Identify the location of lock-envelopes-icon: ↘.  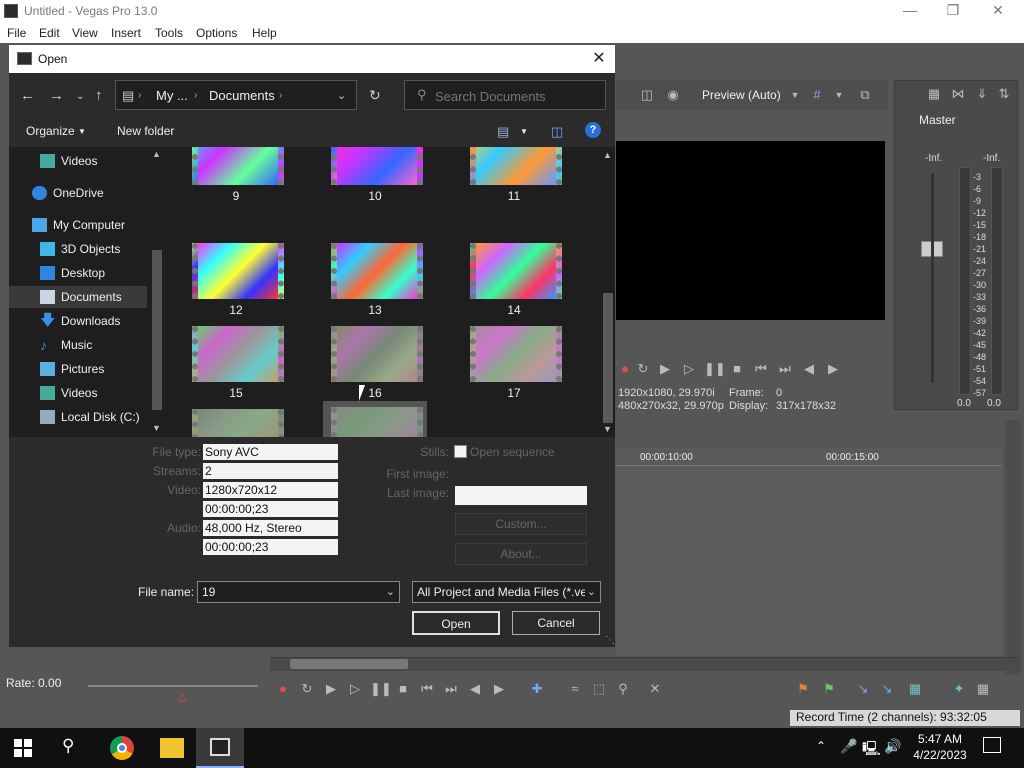
(887, 689).